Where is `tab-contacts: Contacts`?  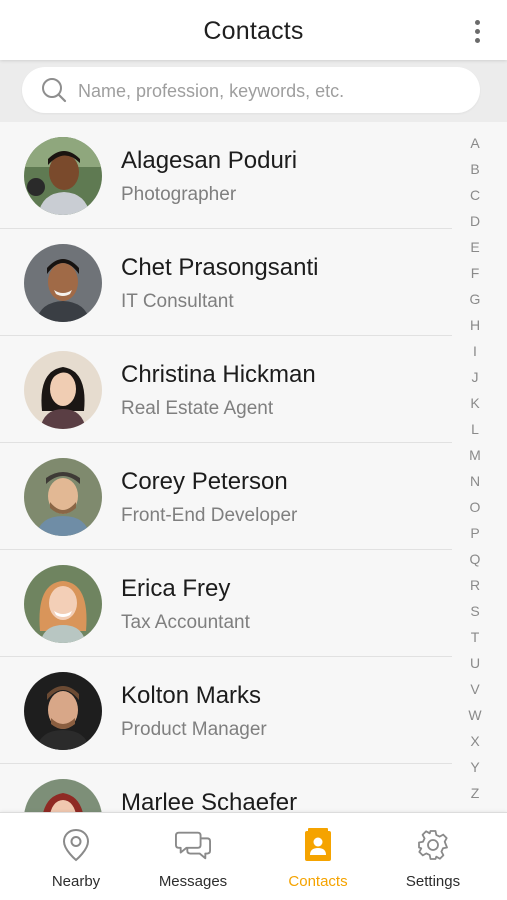
tab-contacts: Contacts is located at coordinates (318, 856).